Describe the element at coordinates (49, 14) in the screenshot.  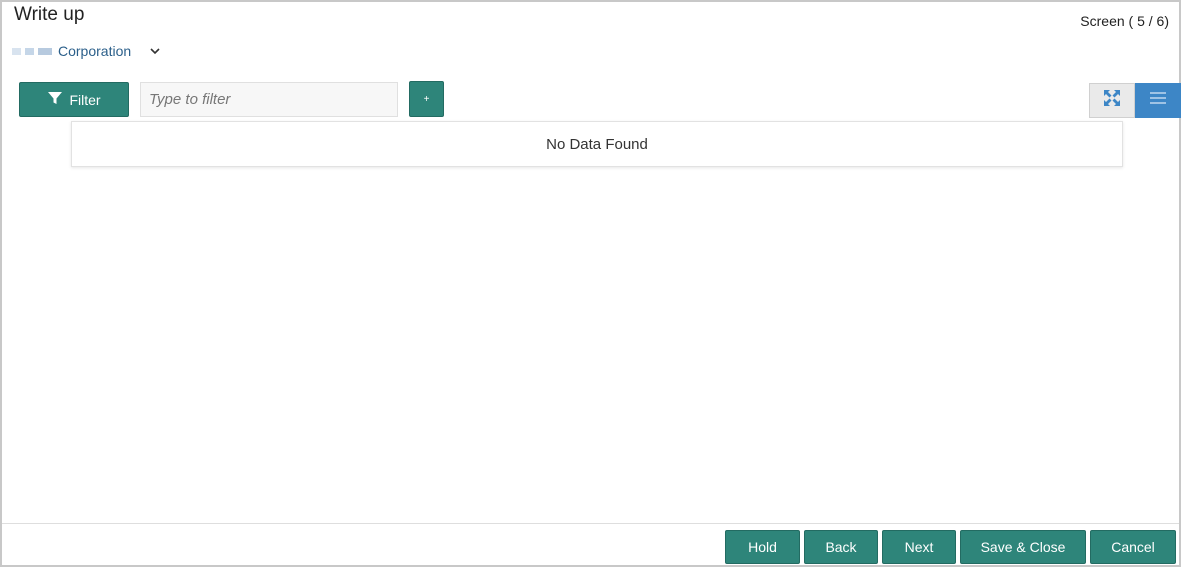
I see `page-title: Write up` at that location.